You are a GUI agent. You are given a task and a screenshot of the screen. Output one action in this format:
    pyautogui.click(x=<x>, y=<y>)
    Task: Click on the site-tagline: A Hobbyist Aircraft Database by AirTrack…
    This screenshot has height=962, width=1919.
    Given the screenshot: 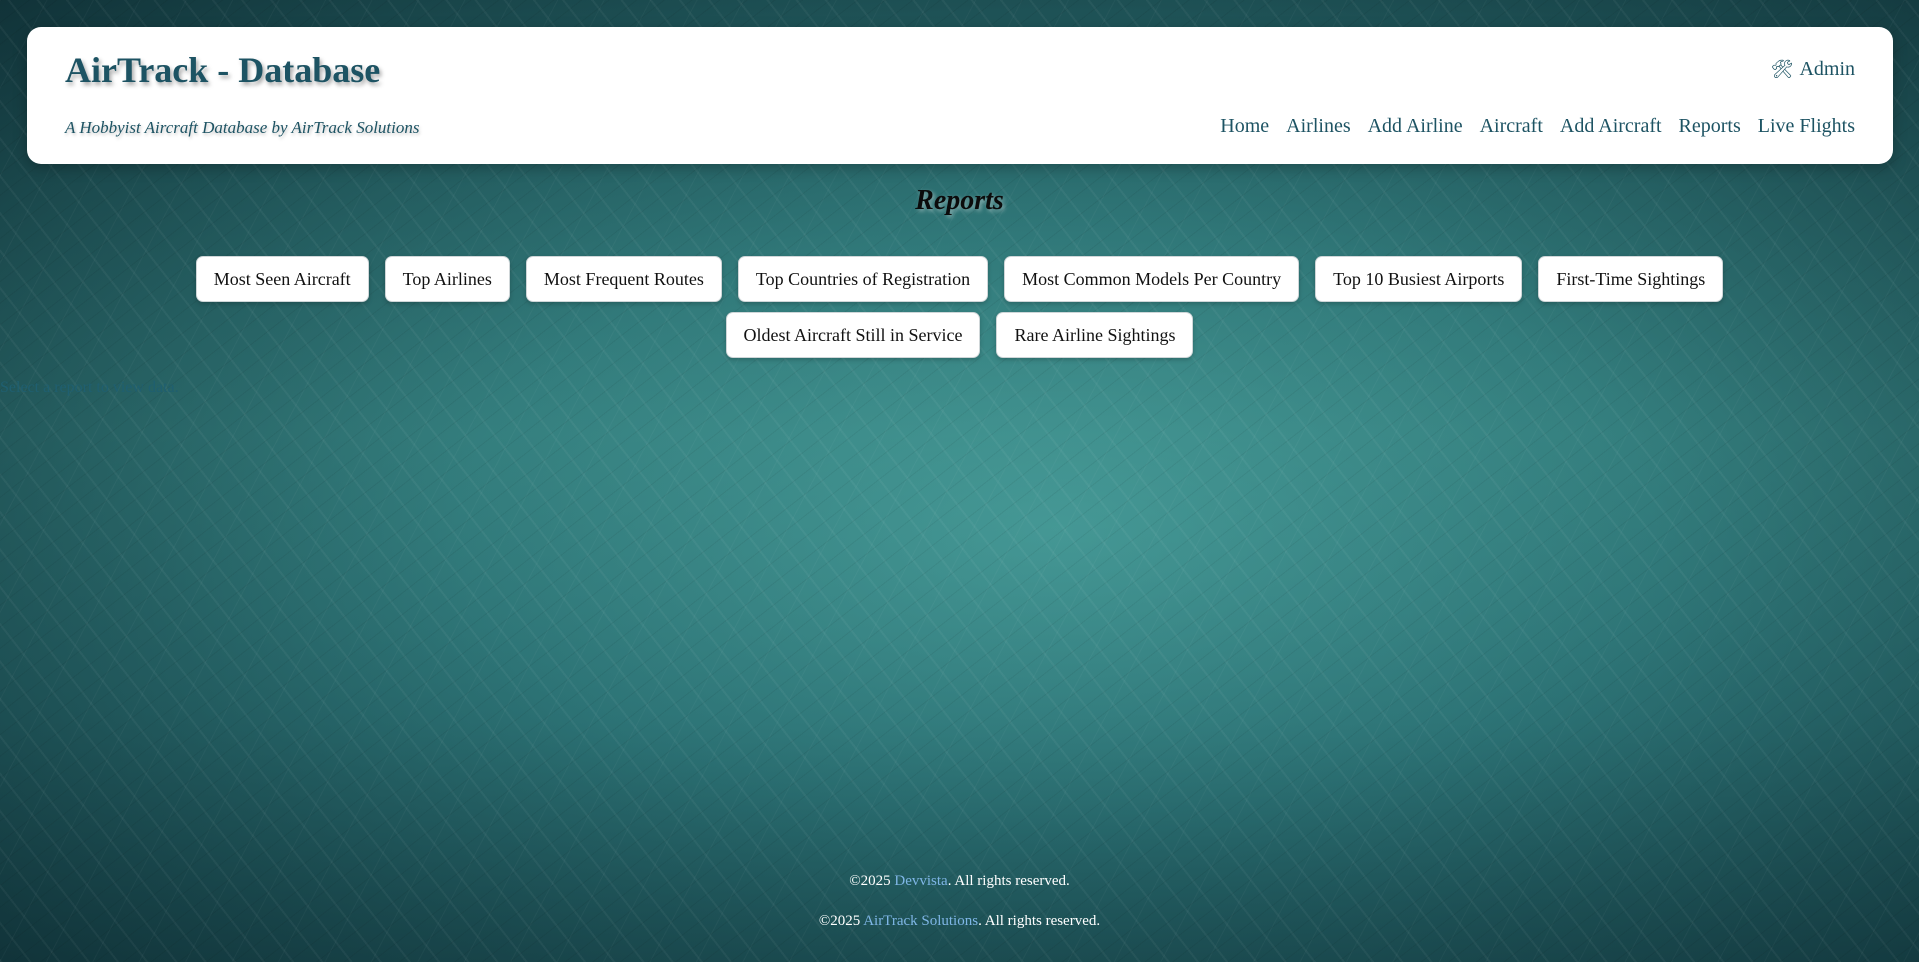 What is the action you would take?
    pyautogui.click(x=242, y=127)
    